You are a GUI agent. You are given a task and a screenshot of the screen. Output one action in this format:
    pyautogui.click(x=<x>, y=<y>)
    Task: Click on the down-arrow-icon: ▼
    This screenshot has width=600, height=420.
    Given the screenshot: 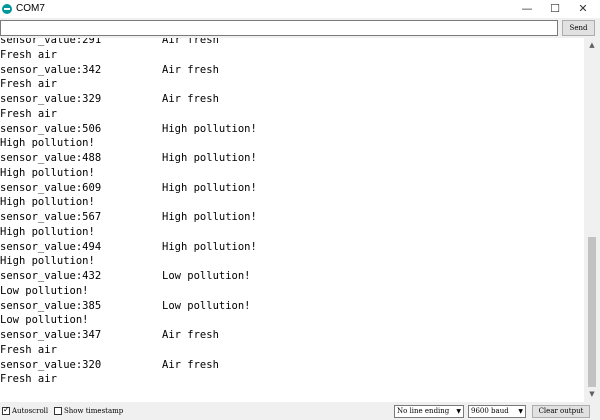 What is the action you would take?
    pyautogui.click(x=592, y=394)
    